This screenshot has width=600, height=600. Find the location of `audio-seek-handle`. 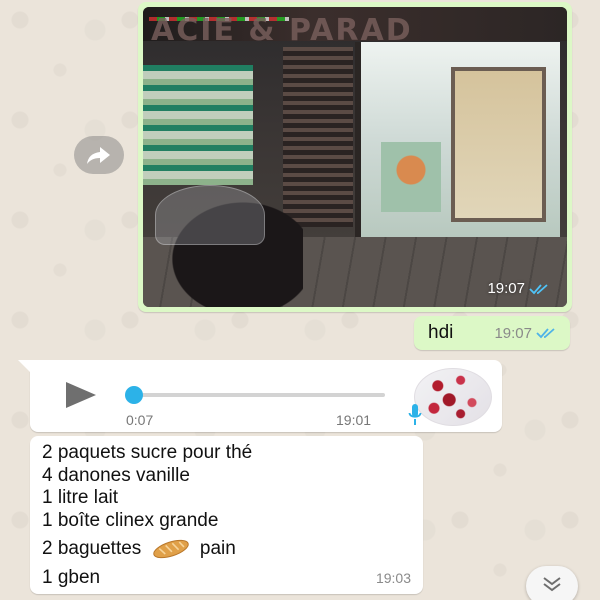

audio-seek-handle is located at coordinates (134, 395).